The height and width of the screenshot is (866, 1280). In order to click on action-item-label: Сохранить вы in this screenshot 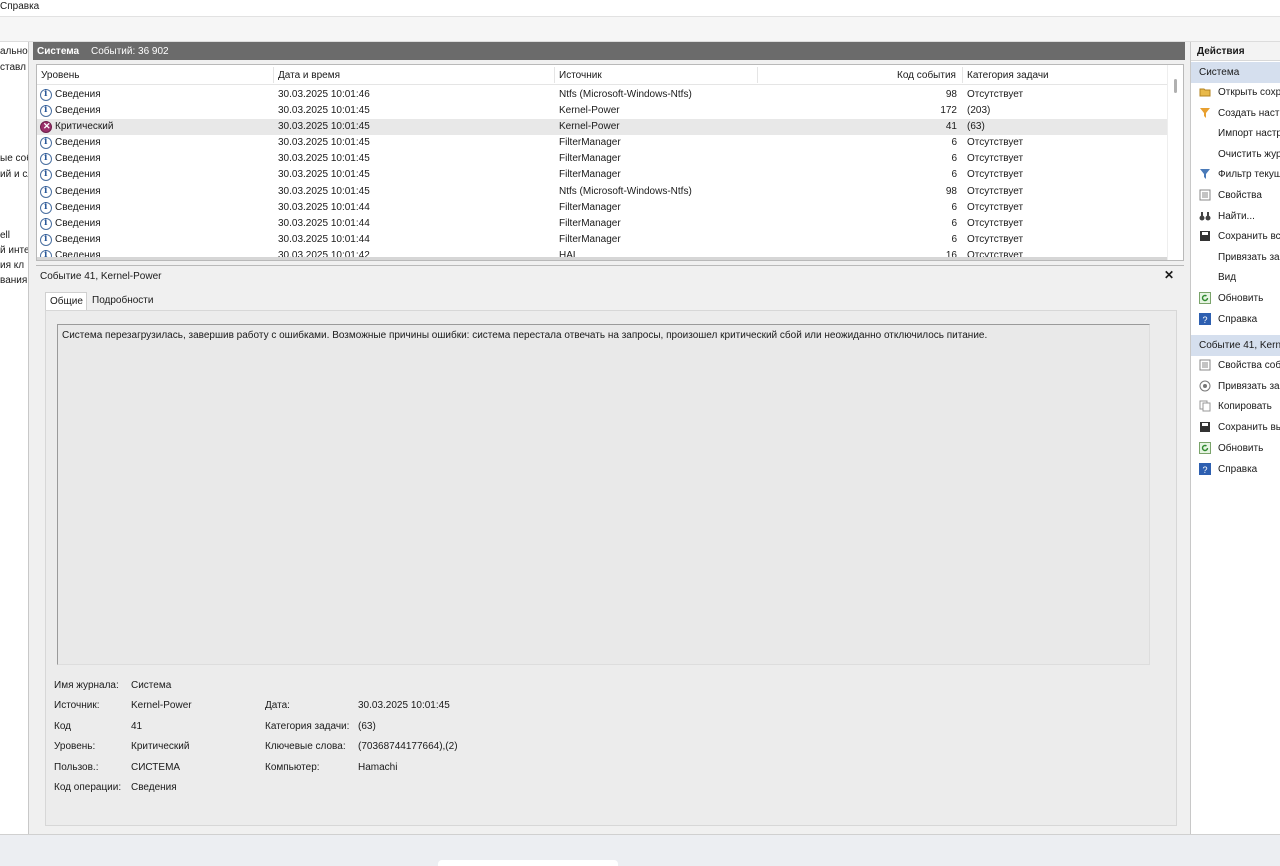, I will do `click(1249, 428)`.